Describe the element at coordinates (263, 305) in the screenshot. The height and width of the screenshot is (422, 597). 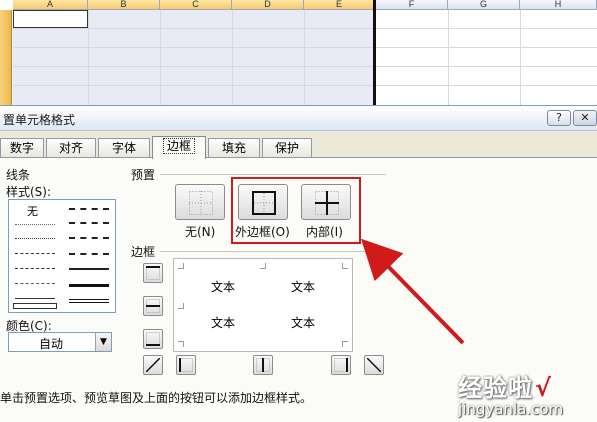
I see `border-preview: 文本 文本 文本 文本` at that location.